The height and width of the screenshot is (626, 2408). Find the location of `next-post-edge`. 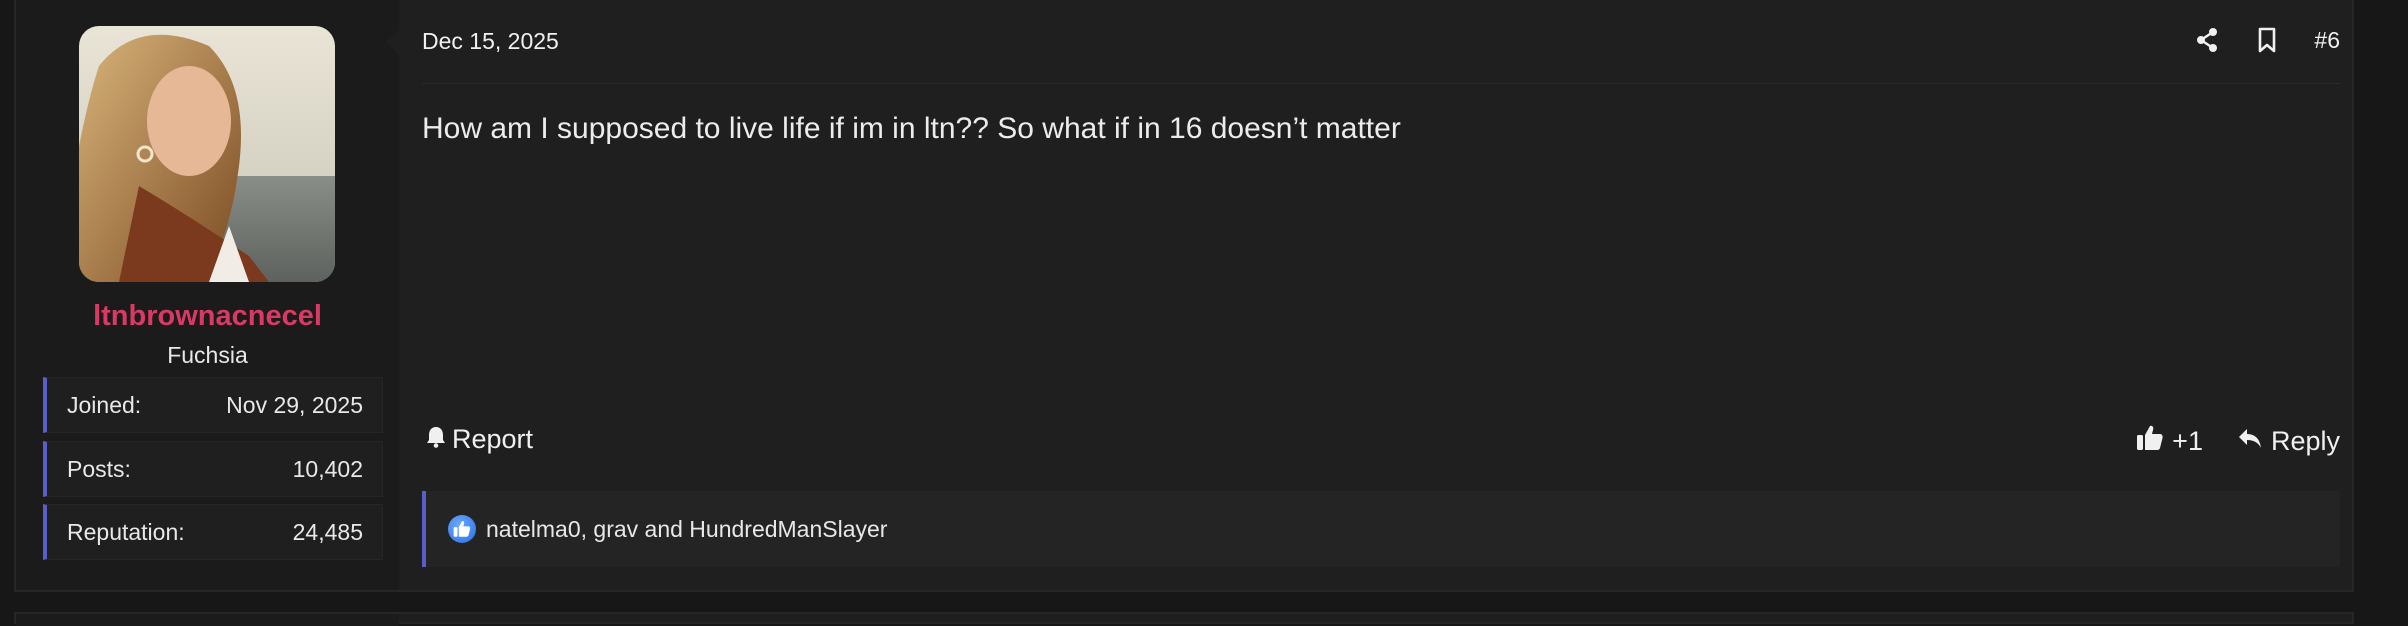

next-post-edge is located at coordinates (1184, 619).